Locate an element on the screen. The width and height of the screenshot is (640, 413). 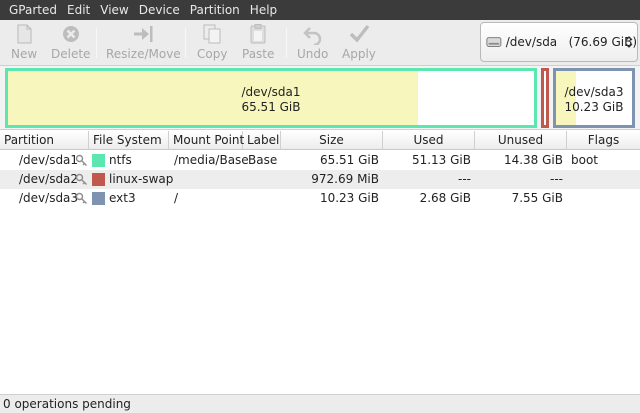
partition-block-name: /dev/sda1 is located at coordinates (271, 92).